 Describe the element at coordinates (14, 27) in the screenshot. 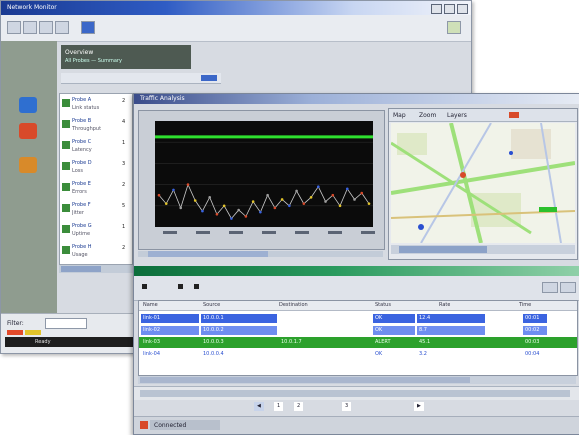

I see `back-icon` at that location.